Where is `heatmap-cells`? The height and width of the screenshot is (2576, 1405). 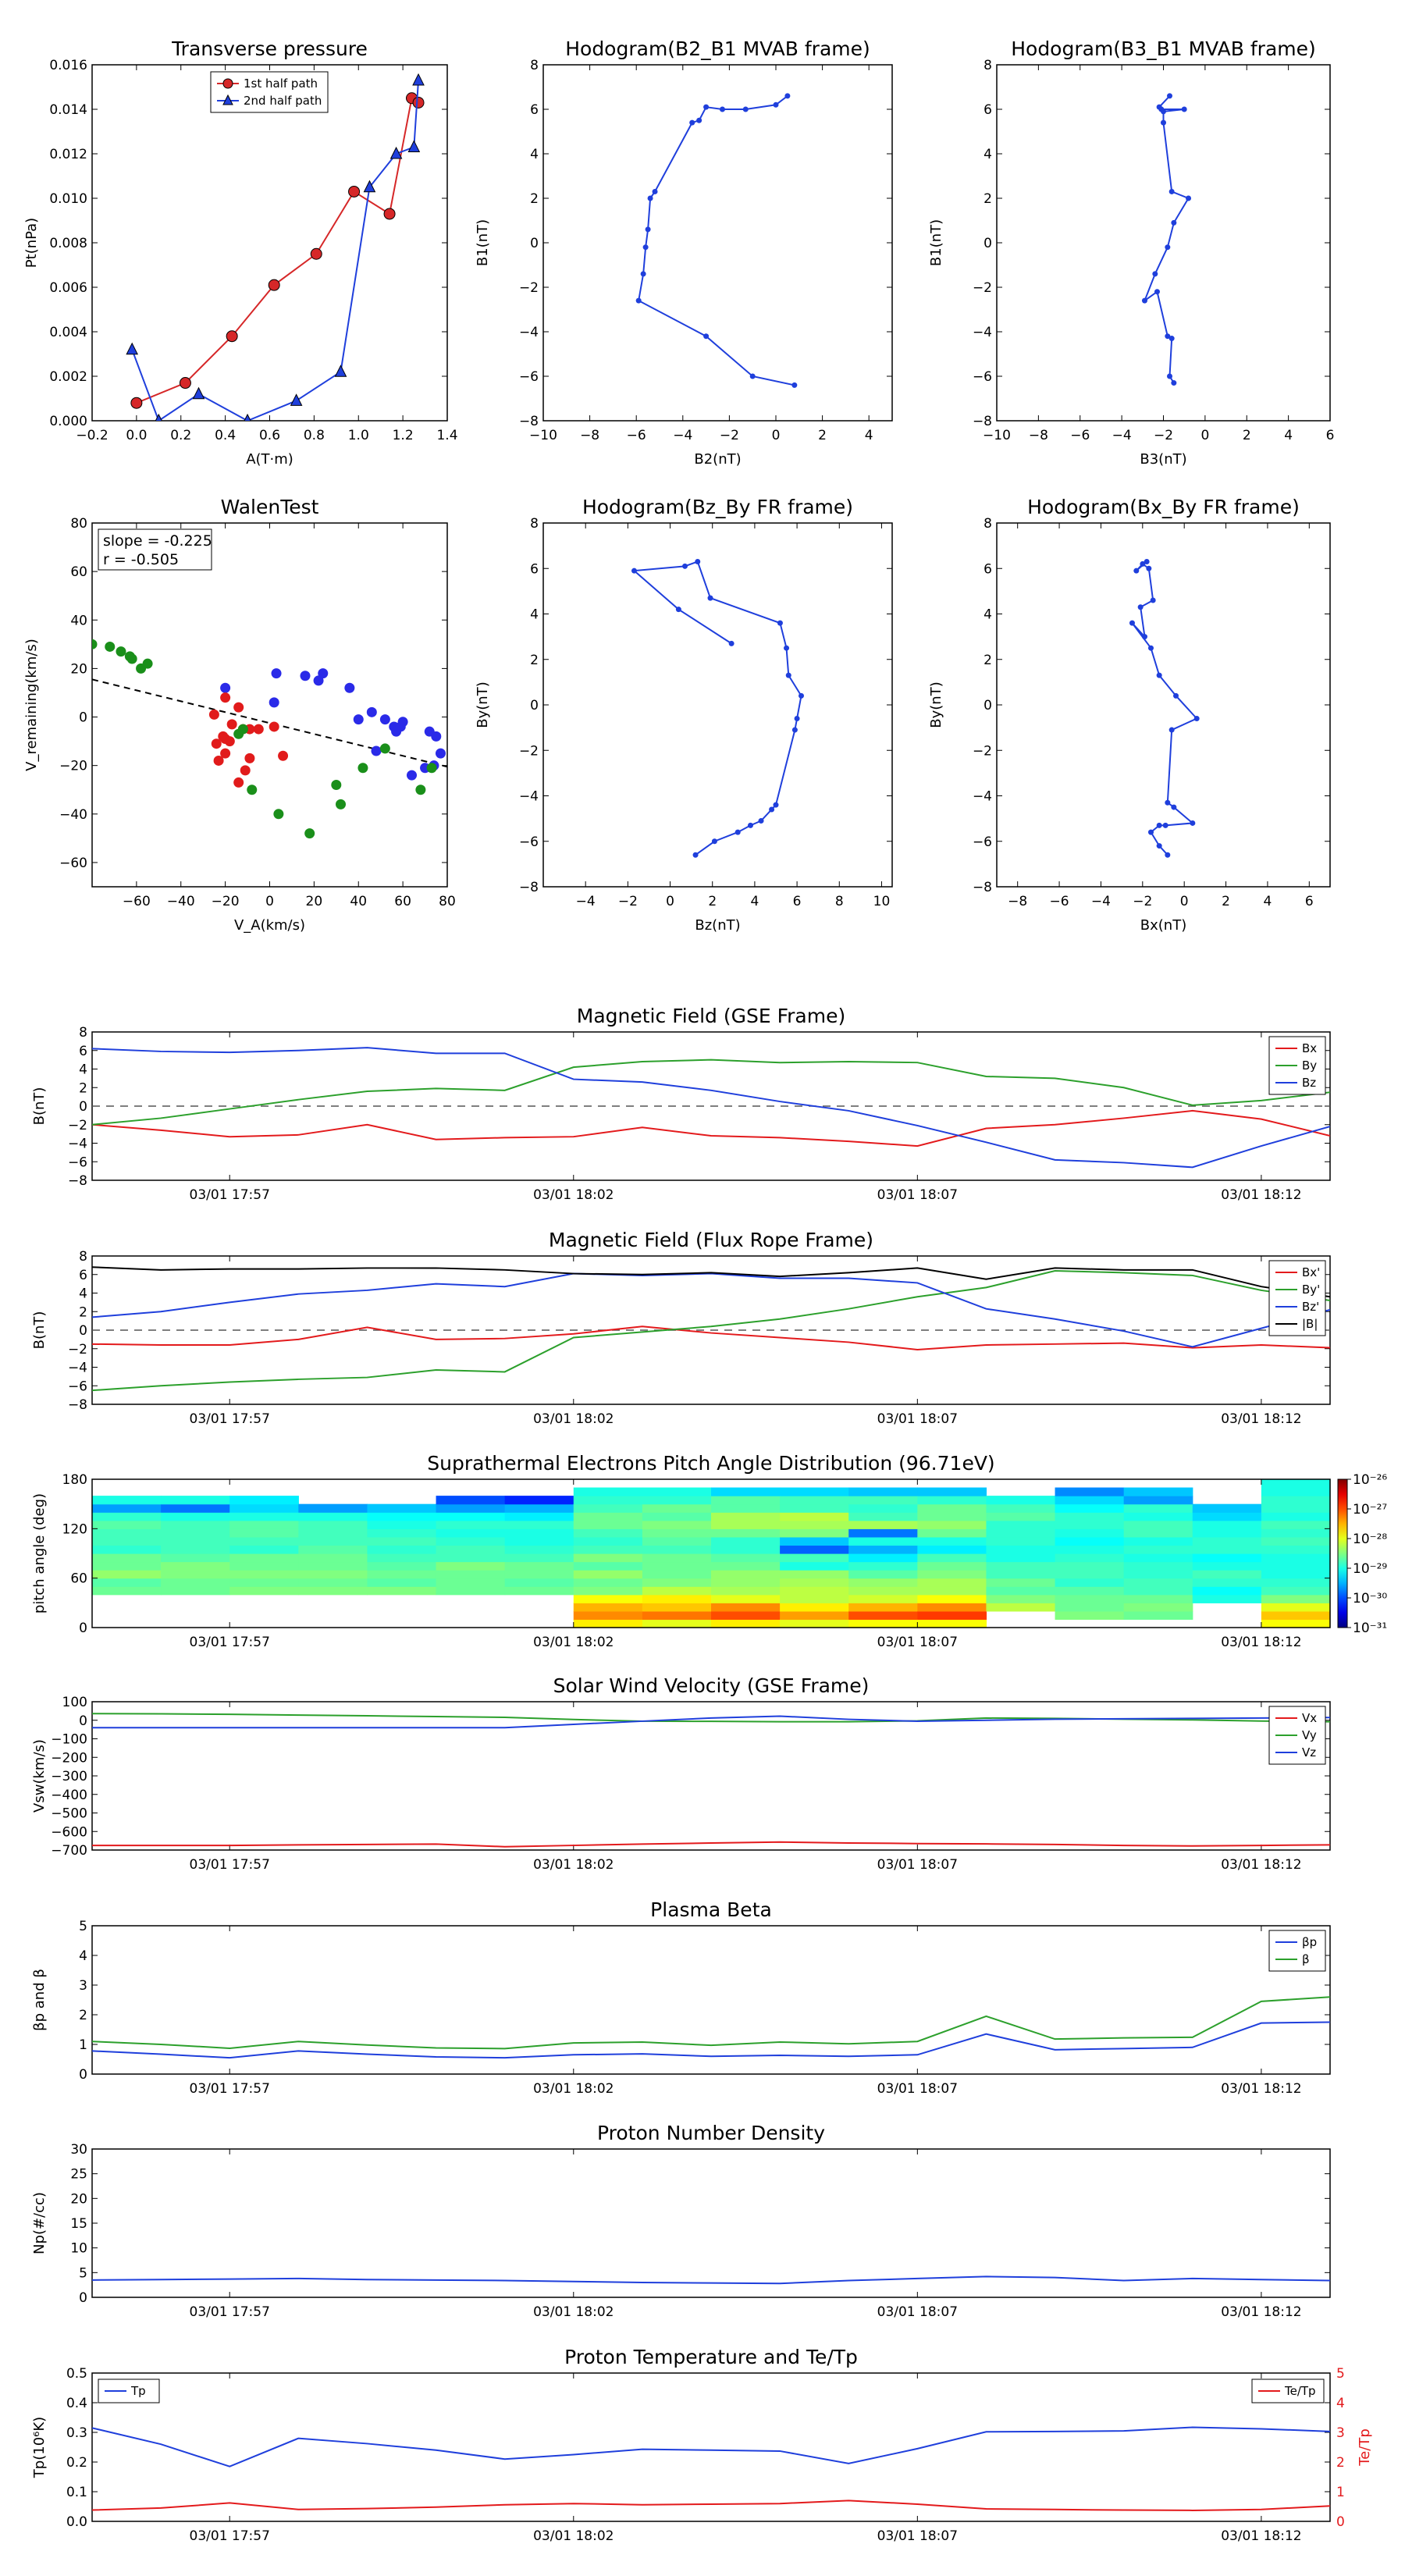
heatmap-cells is located at coordinates (712, 1553).